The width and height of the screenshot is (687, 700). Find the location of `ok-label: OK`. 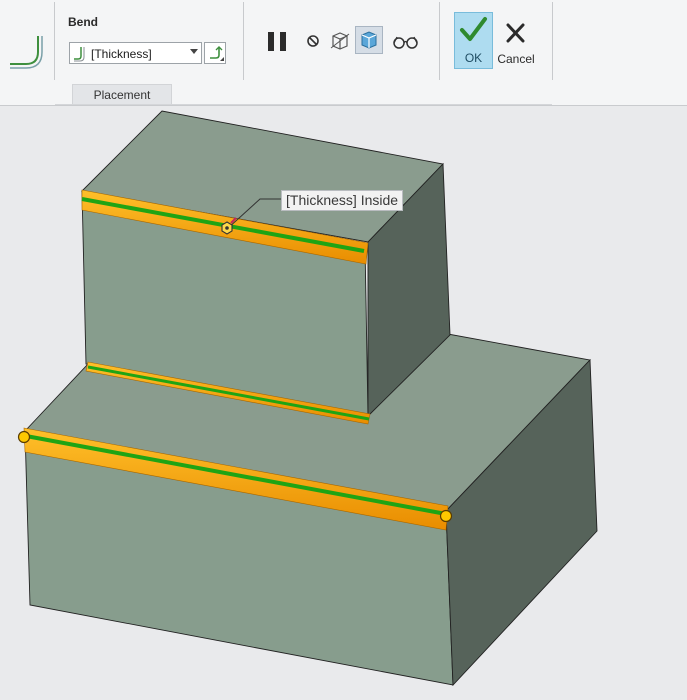

ok-label: OK is located at coordinates (473, 58).